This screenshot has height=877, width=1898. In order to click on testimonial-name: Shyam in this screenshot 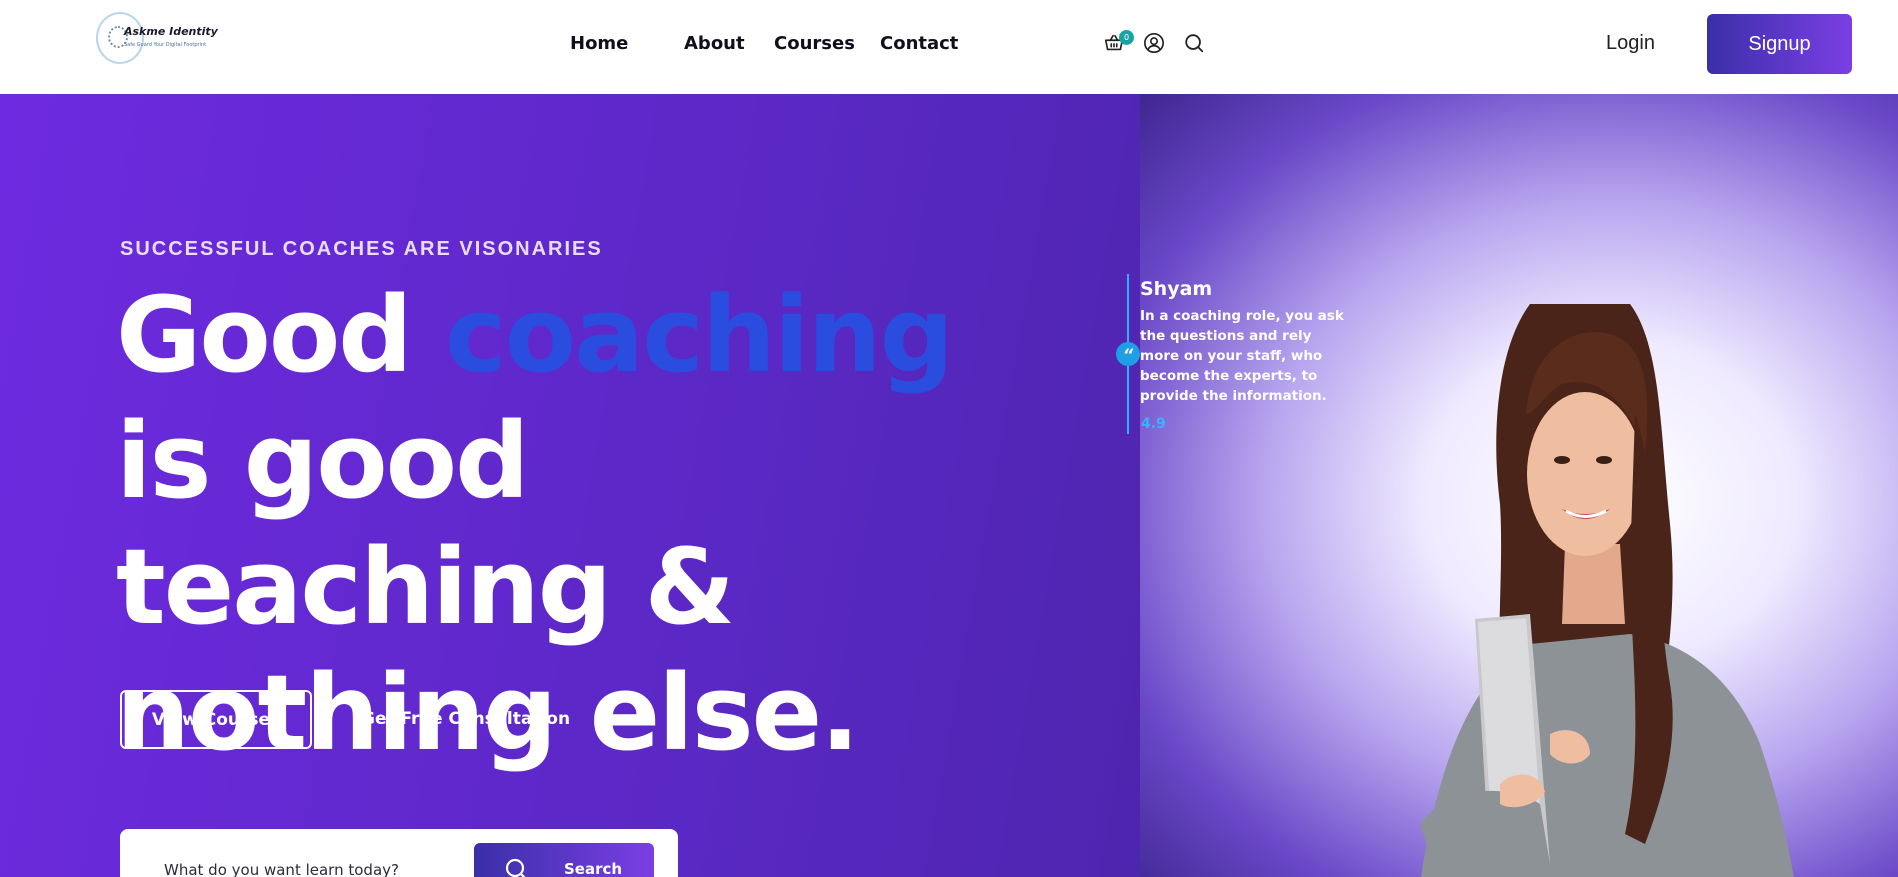, I will do `click(1176, 289)`.